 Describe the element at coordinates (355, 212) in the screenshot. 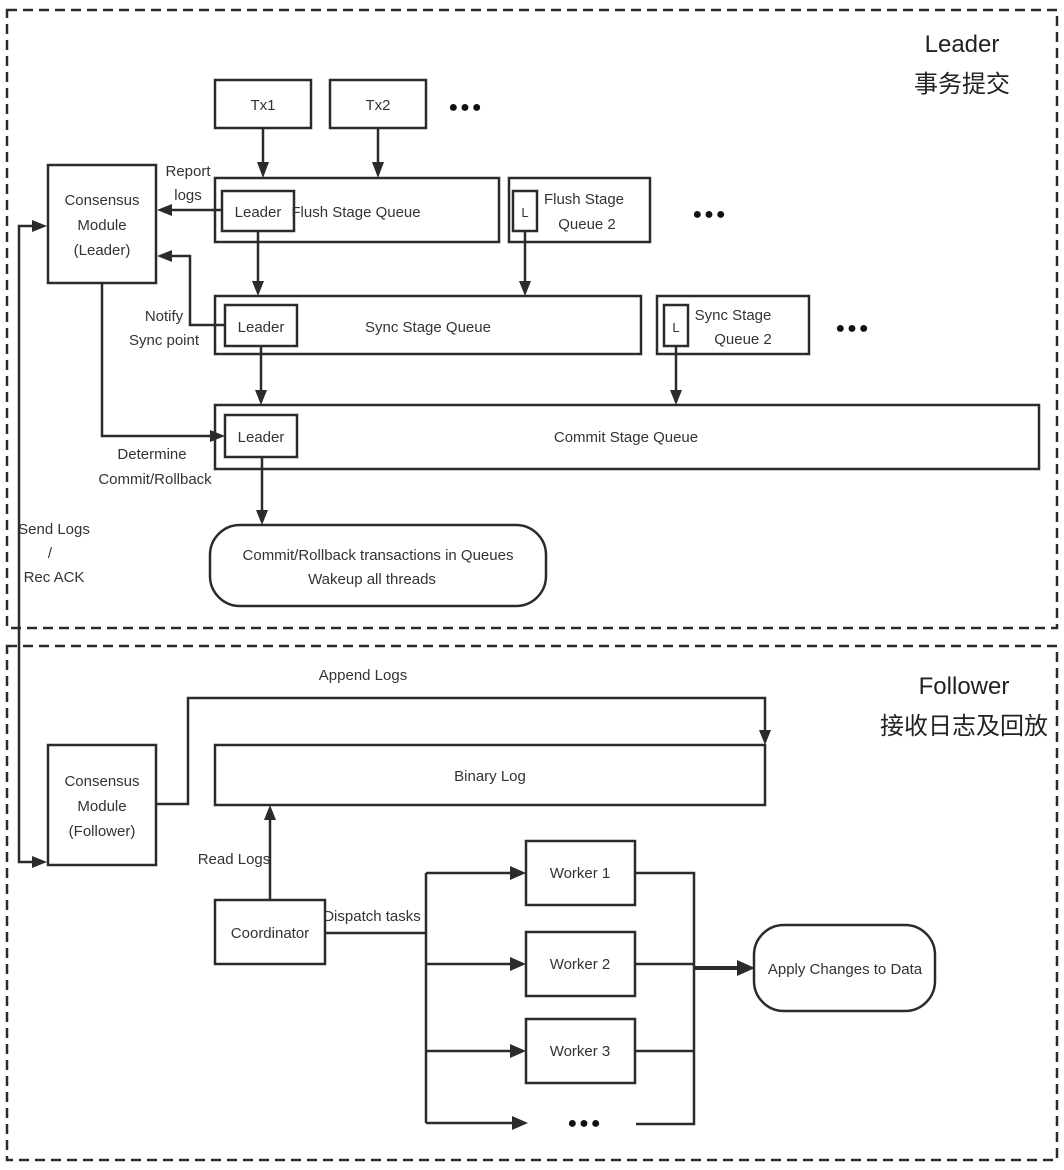

I see `flush-queue-label: Flush Stage Queue` at that location.